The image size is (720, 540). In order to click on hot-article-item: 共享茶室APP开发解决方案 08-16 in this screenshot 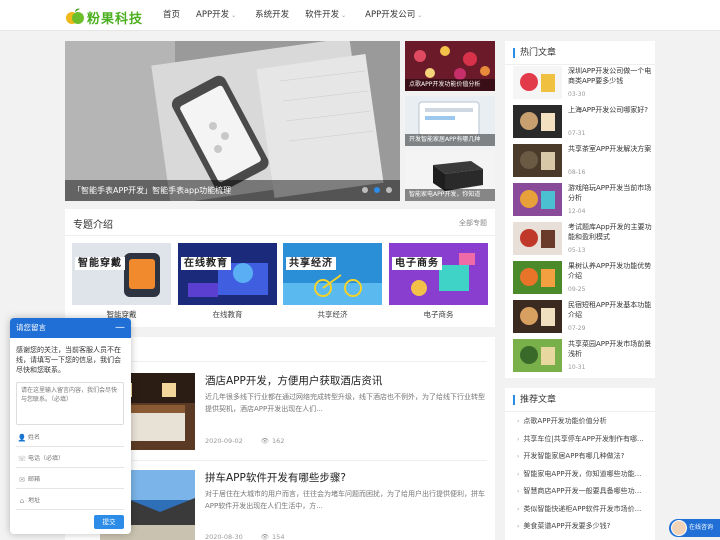, I will do `click(582, 162)`.